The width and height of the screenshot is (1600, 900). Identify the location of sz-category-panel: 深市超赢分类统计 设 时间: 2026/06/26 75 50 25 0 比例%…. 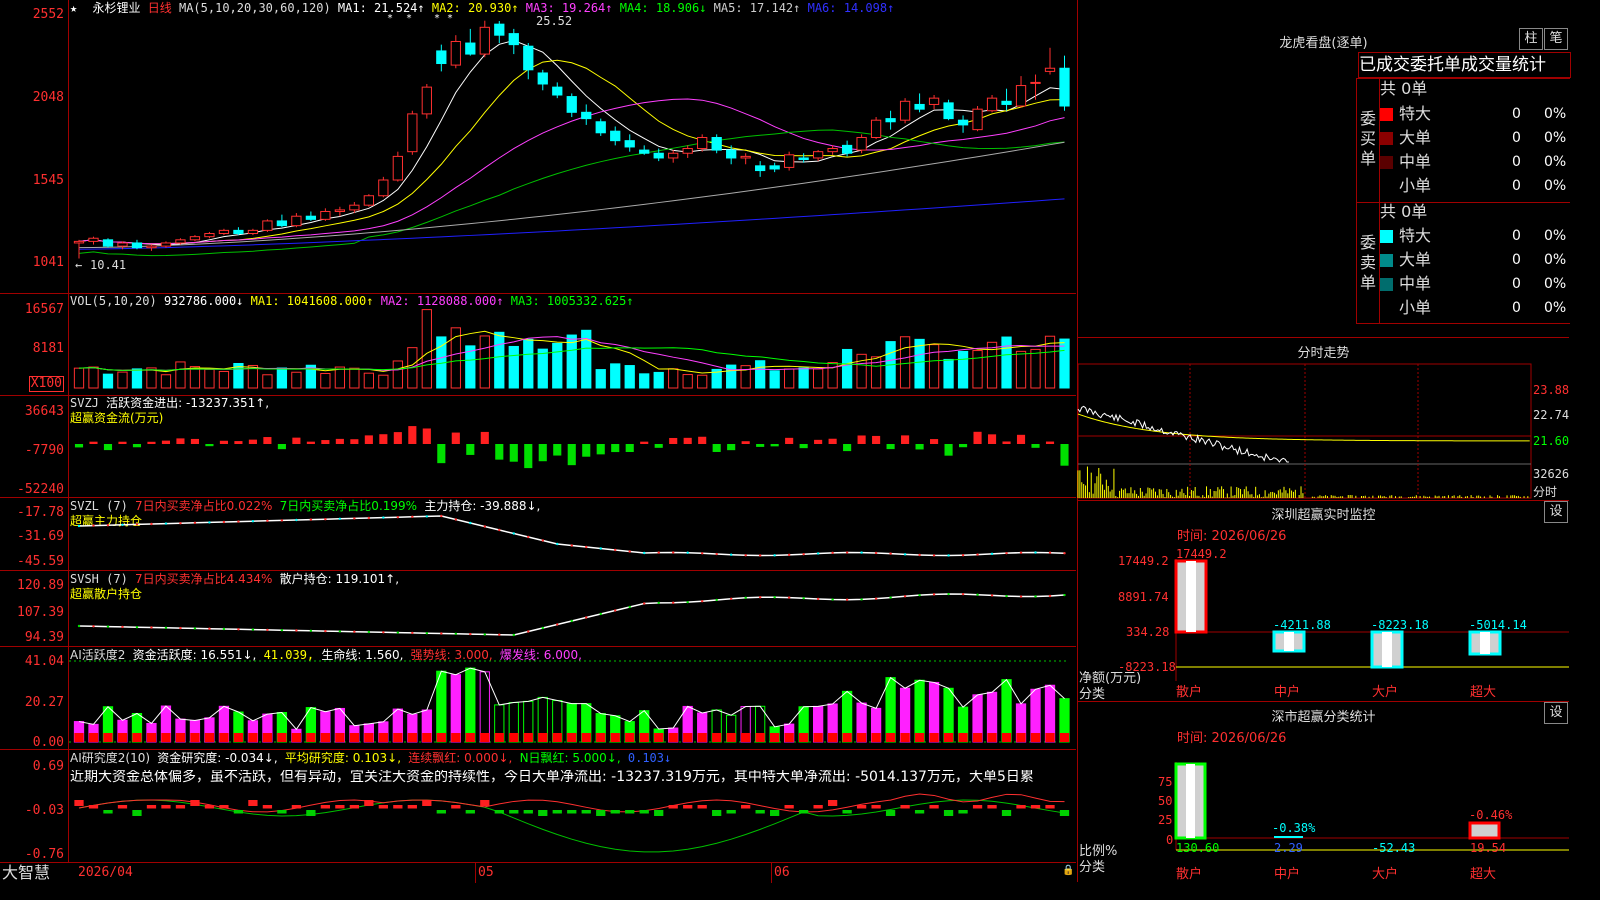
(1323, 792).